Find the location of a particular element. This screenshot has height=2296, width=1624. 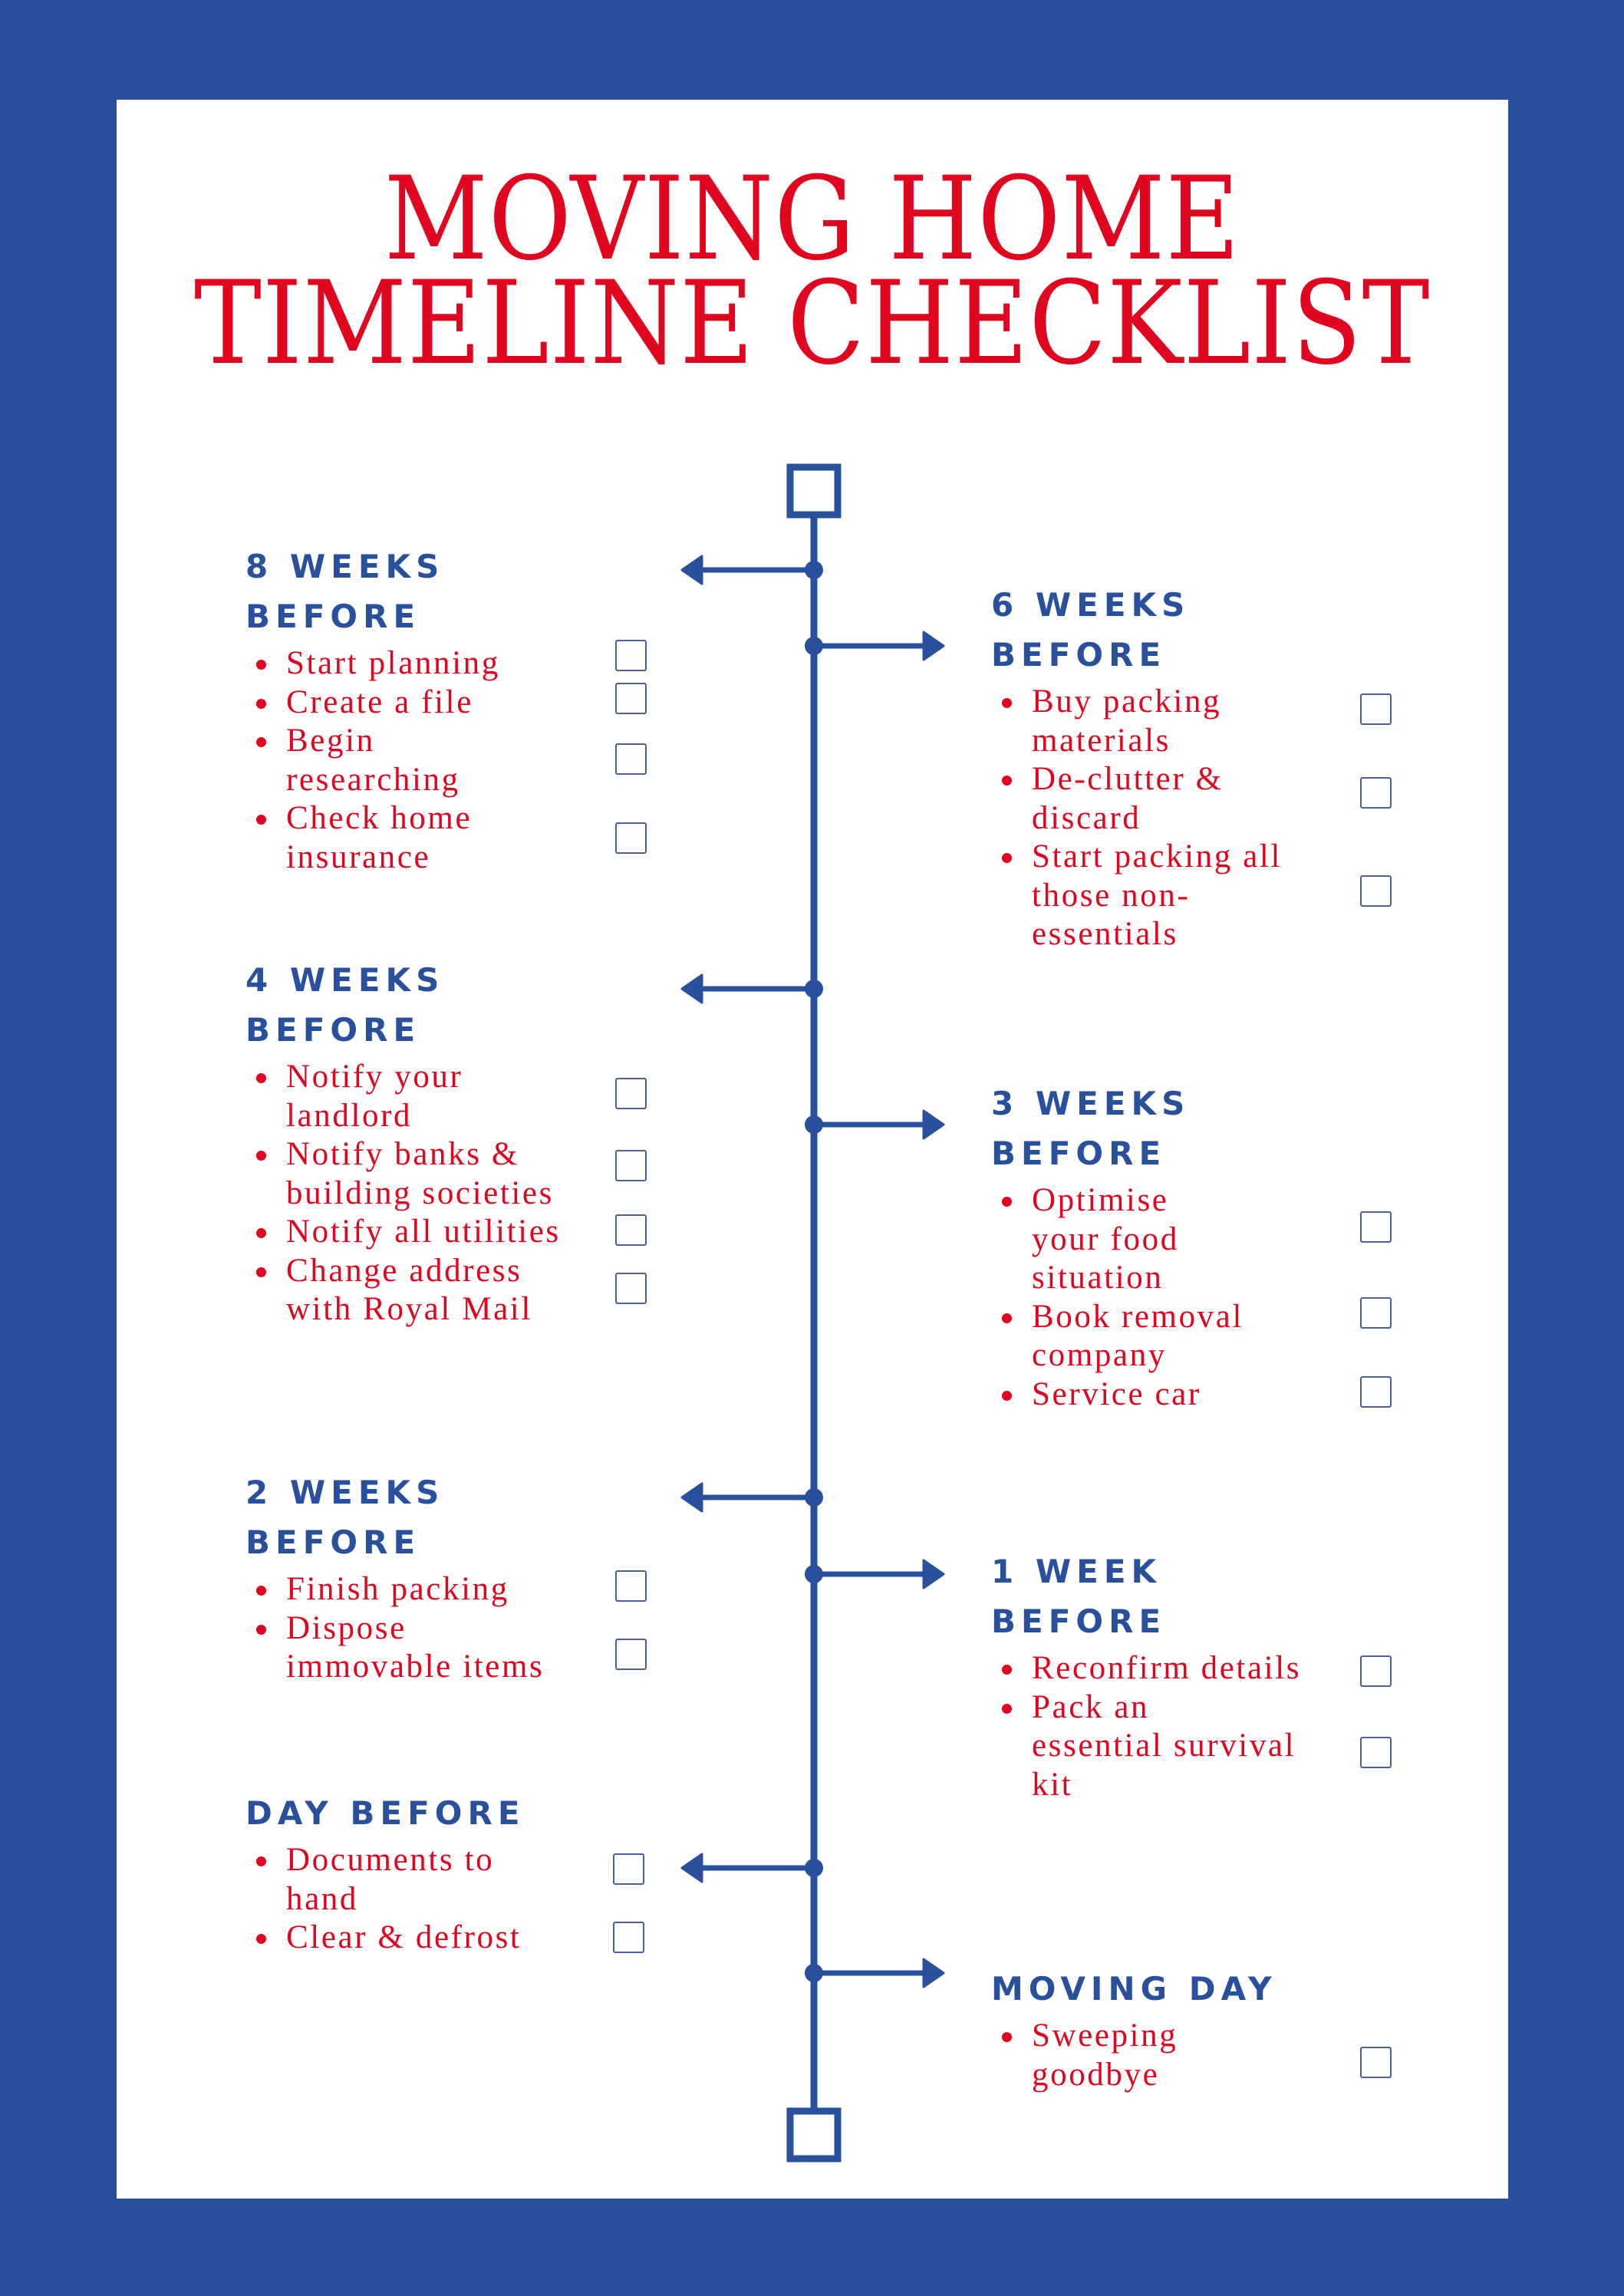

task-item: Optimise your food situation is located at coordinates (1198, 1239).